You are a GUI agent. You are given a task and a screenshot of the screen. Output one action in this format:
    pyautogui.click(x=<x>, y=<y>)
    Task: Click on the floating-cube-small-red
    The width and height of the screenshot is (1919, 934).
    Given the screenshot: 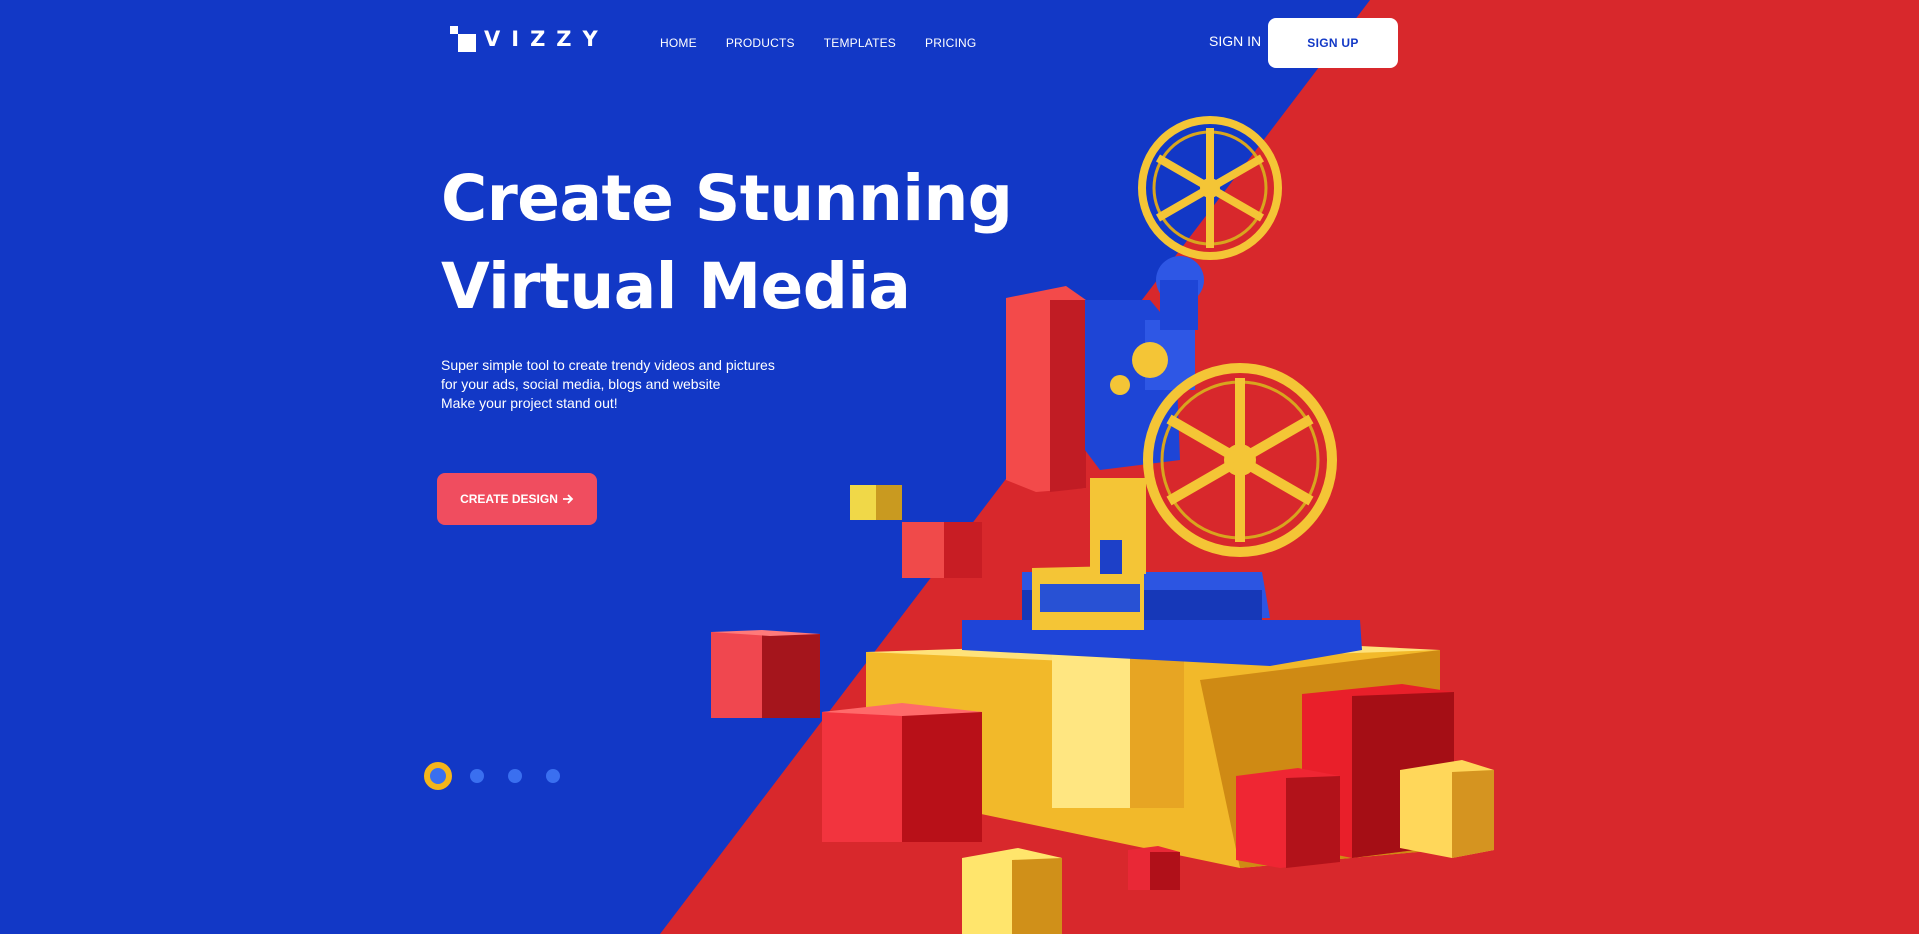 What is the action you would take?
    pyautogui.click(x=942, y=550)
    